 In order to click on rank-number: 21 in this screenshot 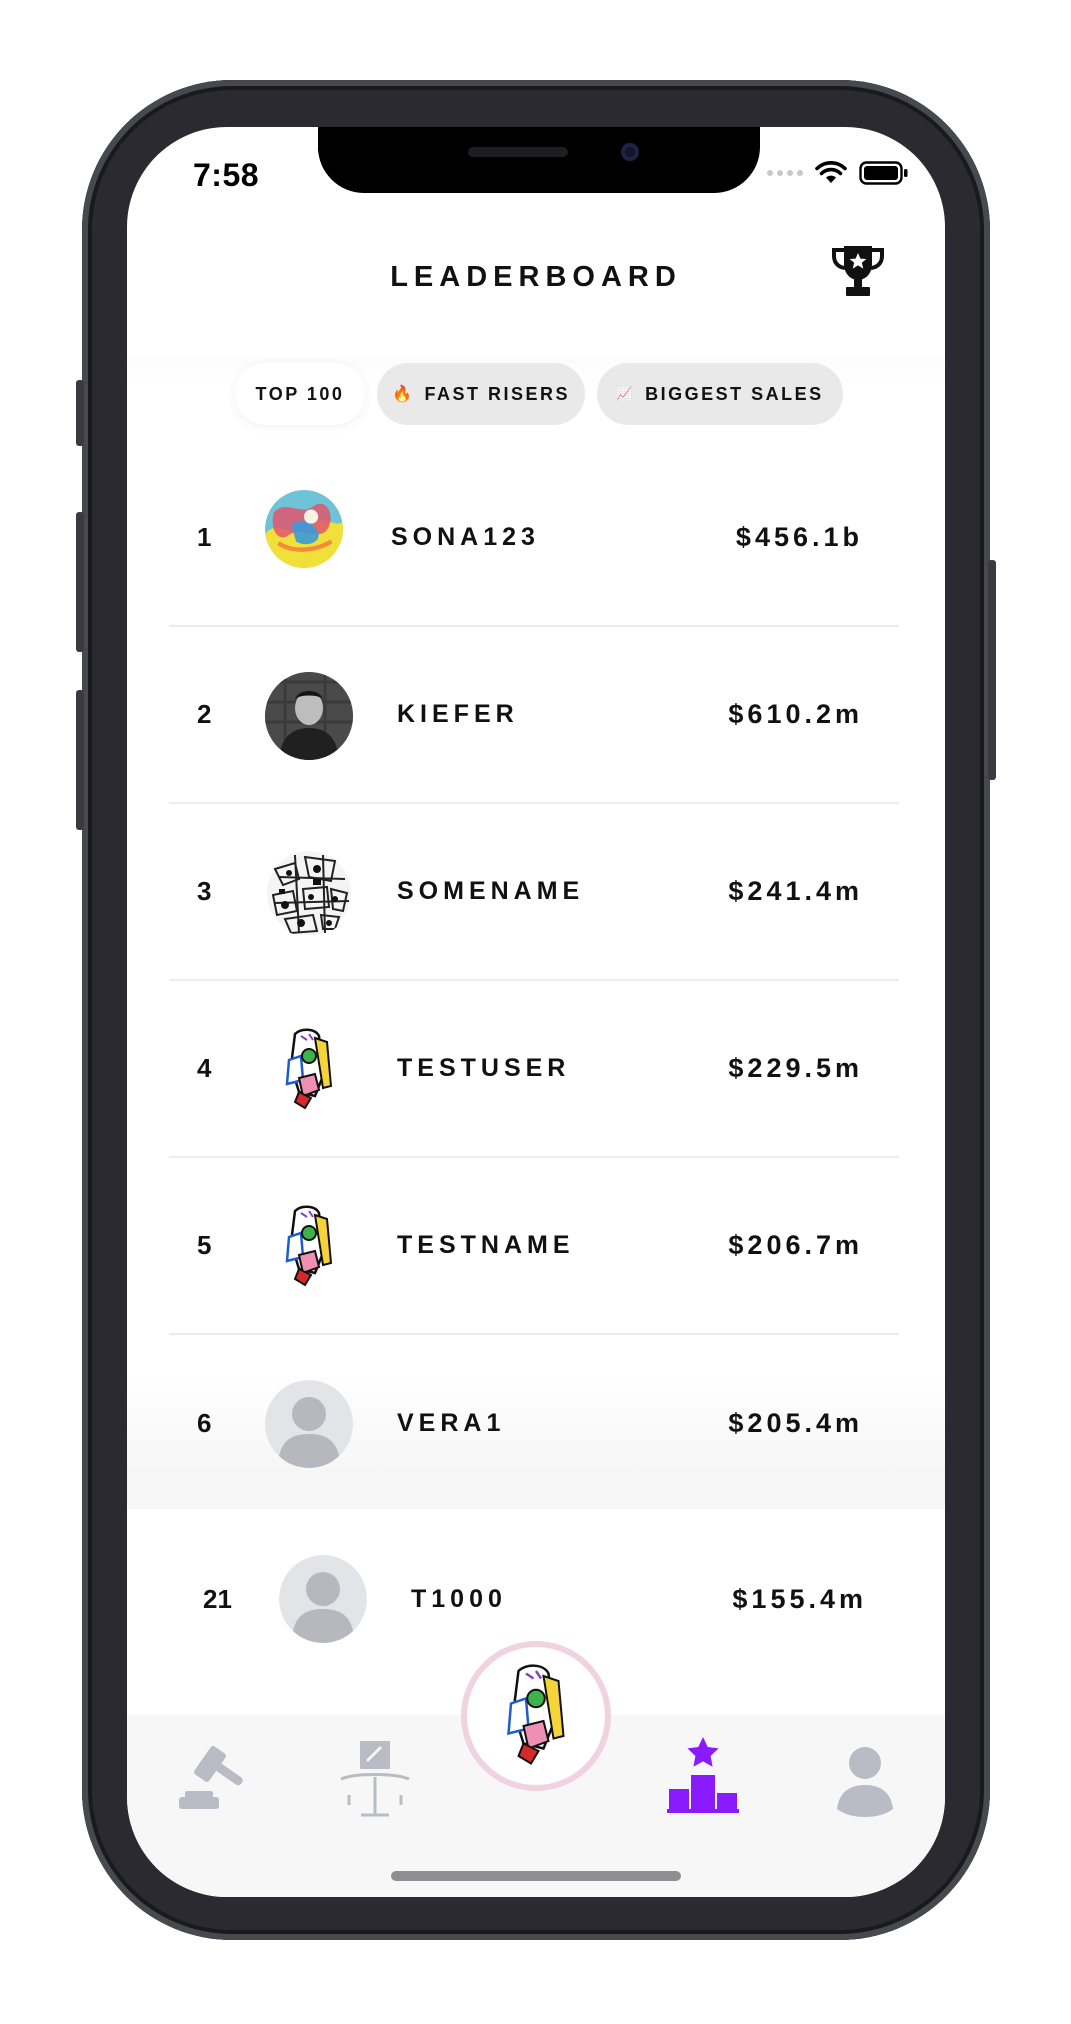, I will do `click(217, 1598)`.